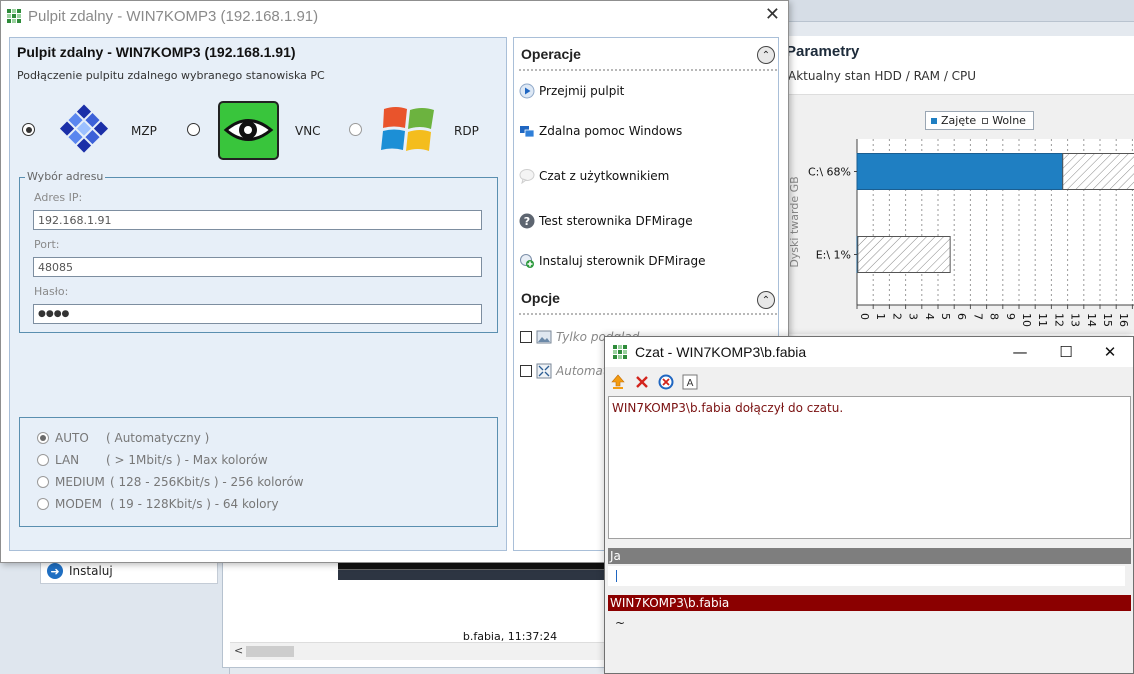  What do you see at coordinates (896, 316) in the screenshot?
I see `x-tick-label: 2` at bounding box center [896, 316].